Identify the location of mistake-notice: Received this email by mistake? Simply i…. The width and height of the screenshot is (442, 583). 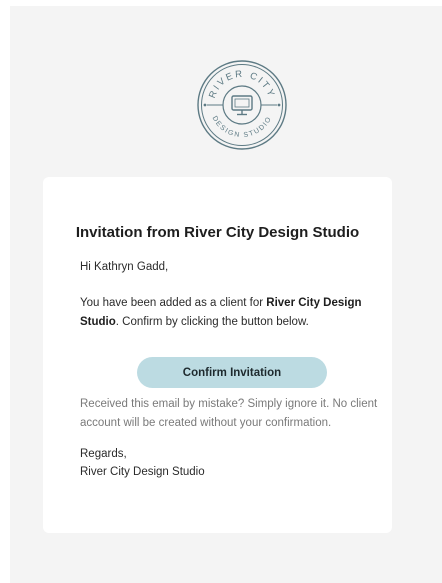
(229, 413).